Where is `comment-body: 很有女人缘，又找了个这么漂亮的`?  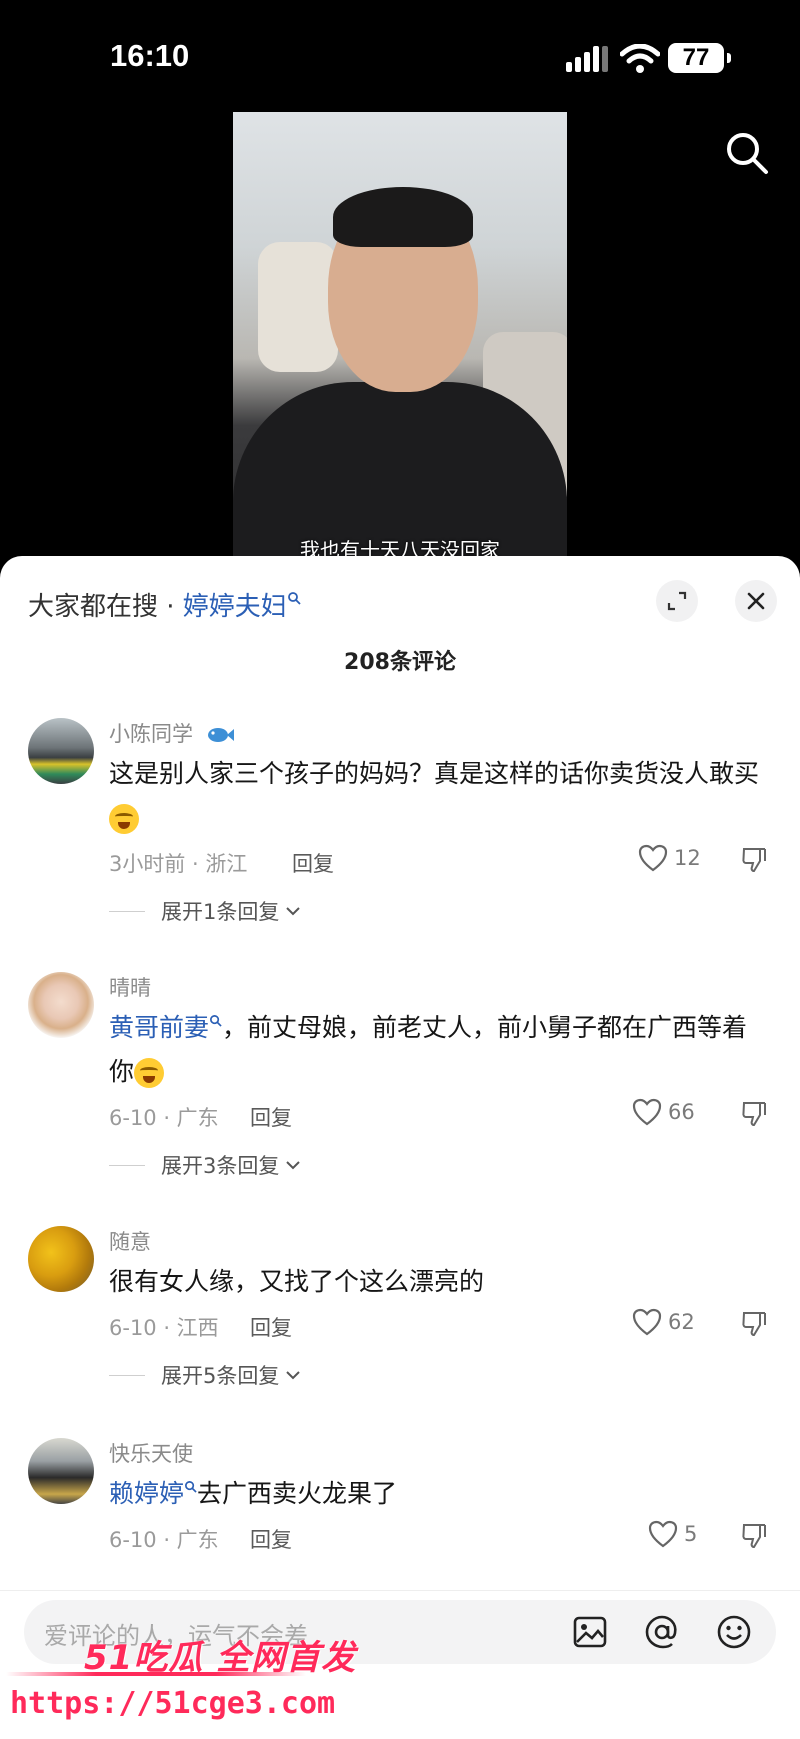
comment-body: 很有女人缘，又找了个这么漂亮的 is located at coordinates (297, 1281).